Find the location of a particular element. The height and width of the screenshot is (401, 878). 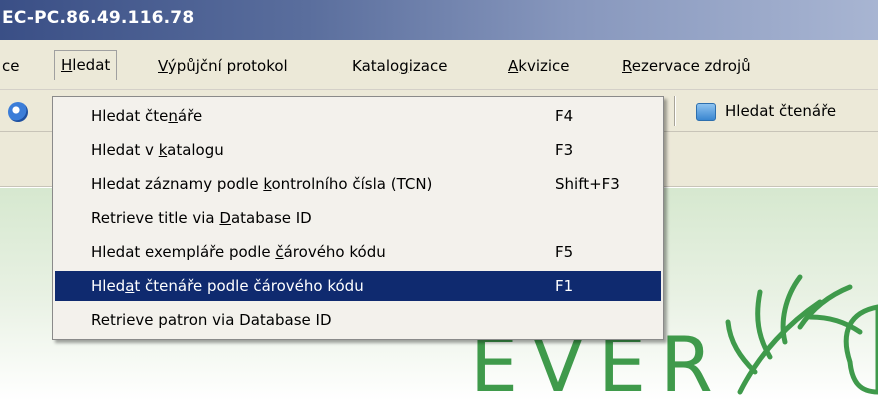

menu-item-hledat-ctenare: Hledat čtenáře F4 is located at coordinates (358, 116).